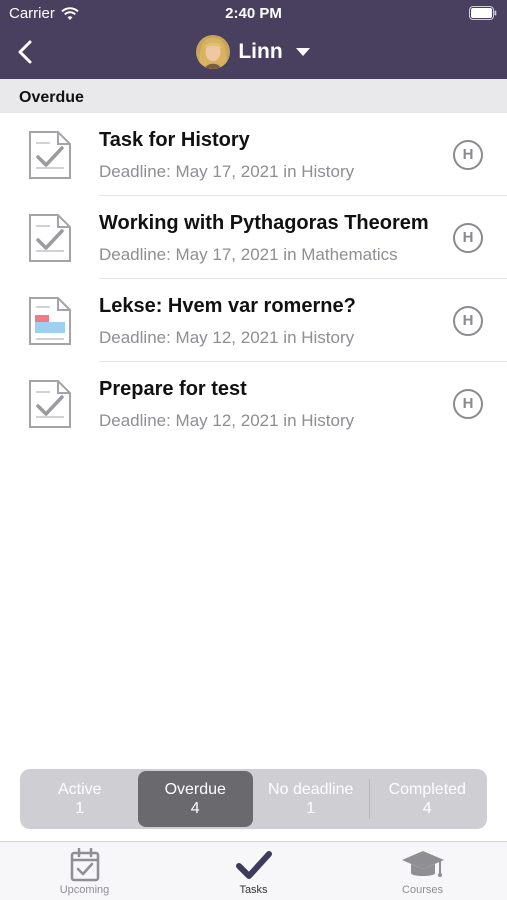 Image resolution: width=507 pixels, height=900 pixels. I want to click on filter-completed: Completed 4, so click(428, 799).